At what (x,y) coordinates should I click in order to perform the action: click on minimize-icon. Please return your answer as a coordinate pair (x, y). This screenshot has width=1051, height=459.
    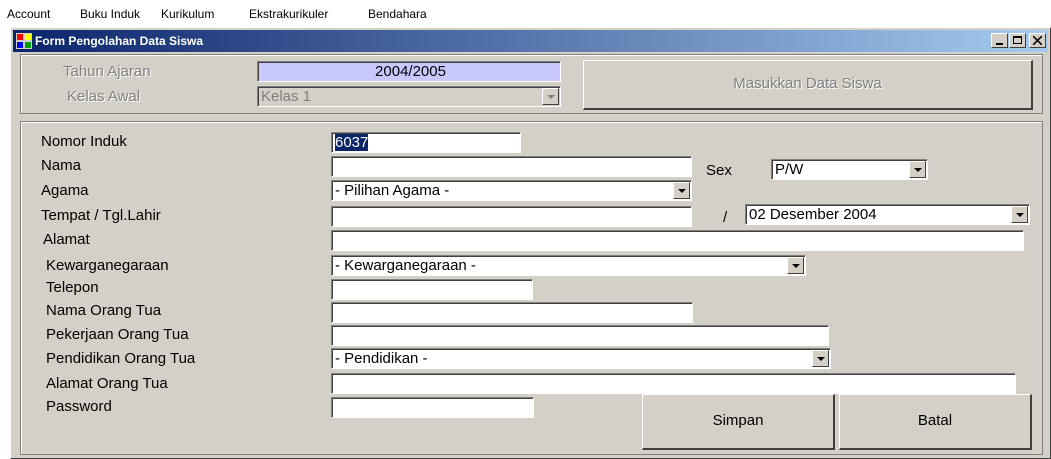
    Looking at the image, I should click on (999, 44).